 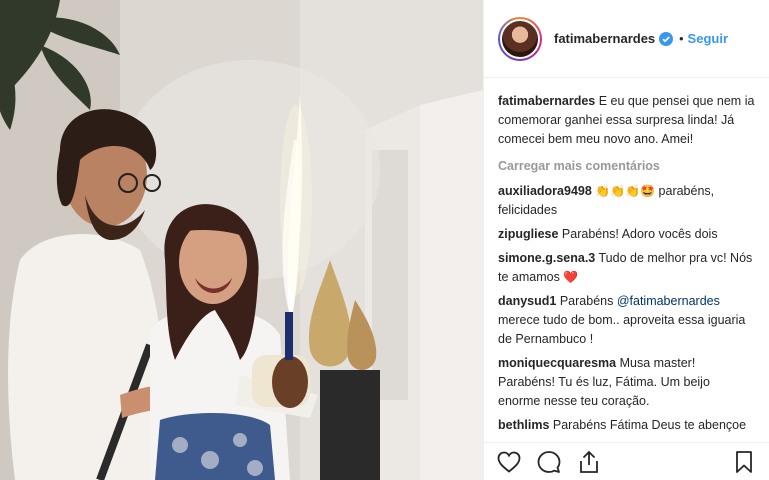 What do you see at coordinates (589, 462) in the screenshot?
I see `share-icon` at bounding box center [589, 462].